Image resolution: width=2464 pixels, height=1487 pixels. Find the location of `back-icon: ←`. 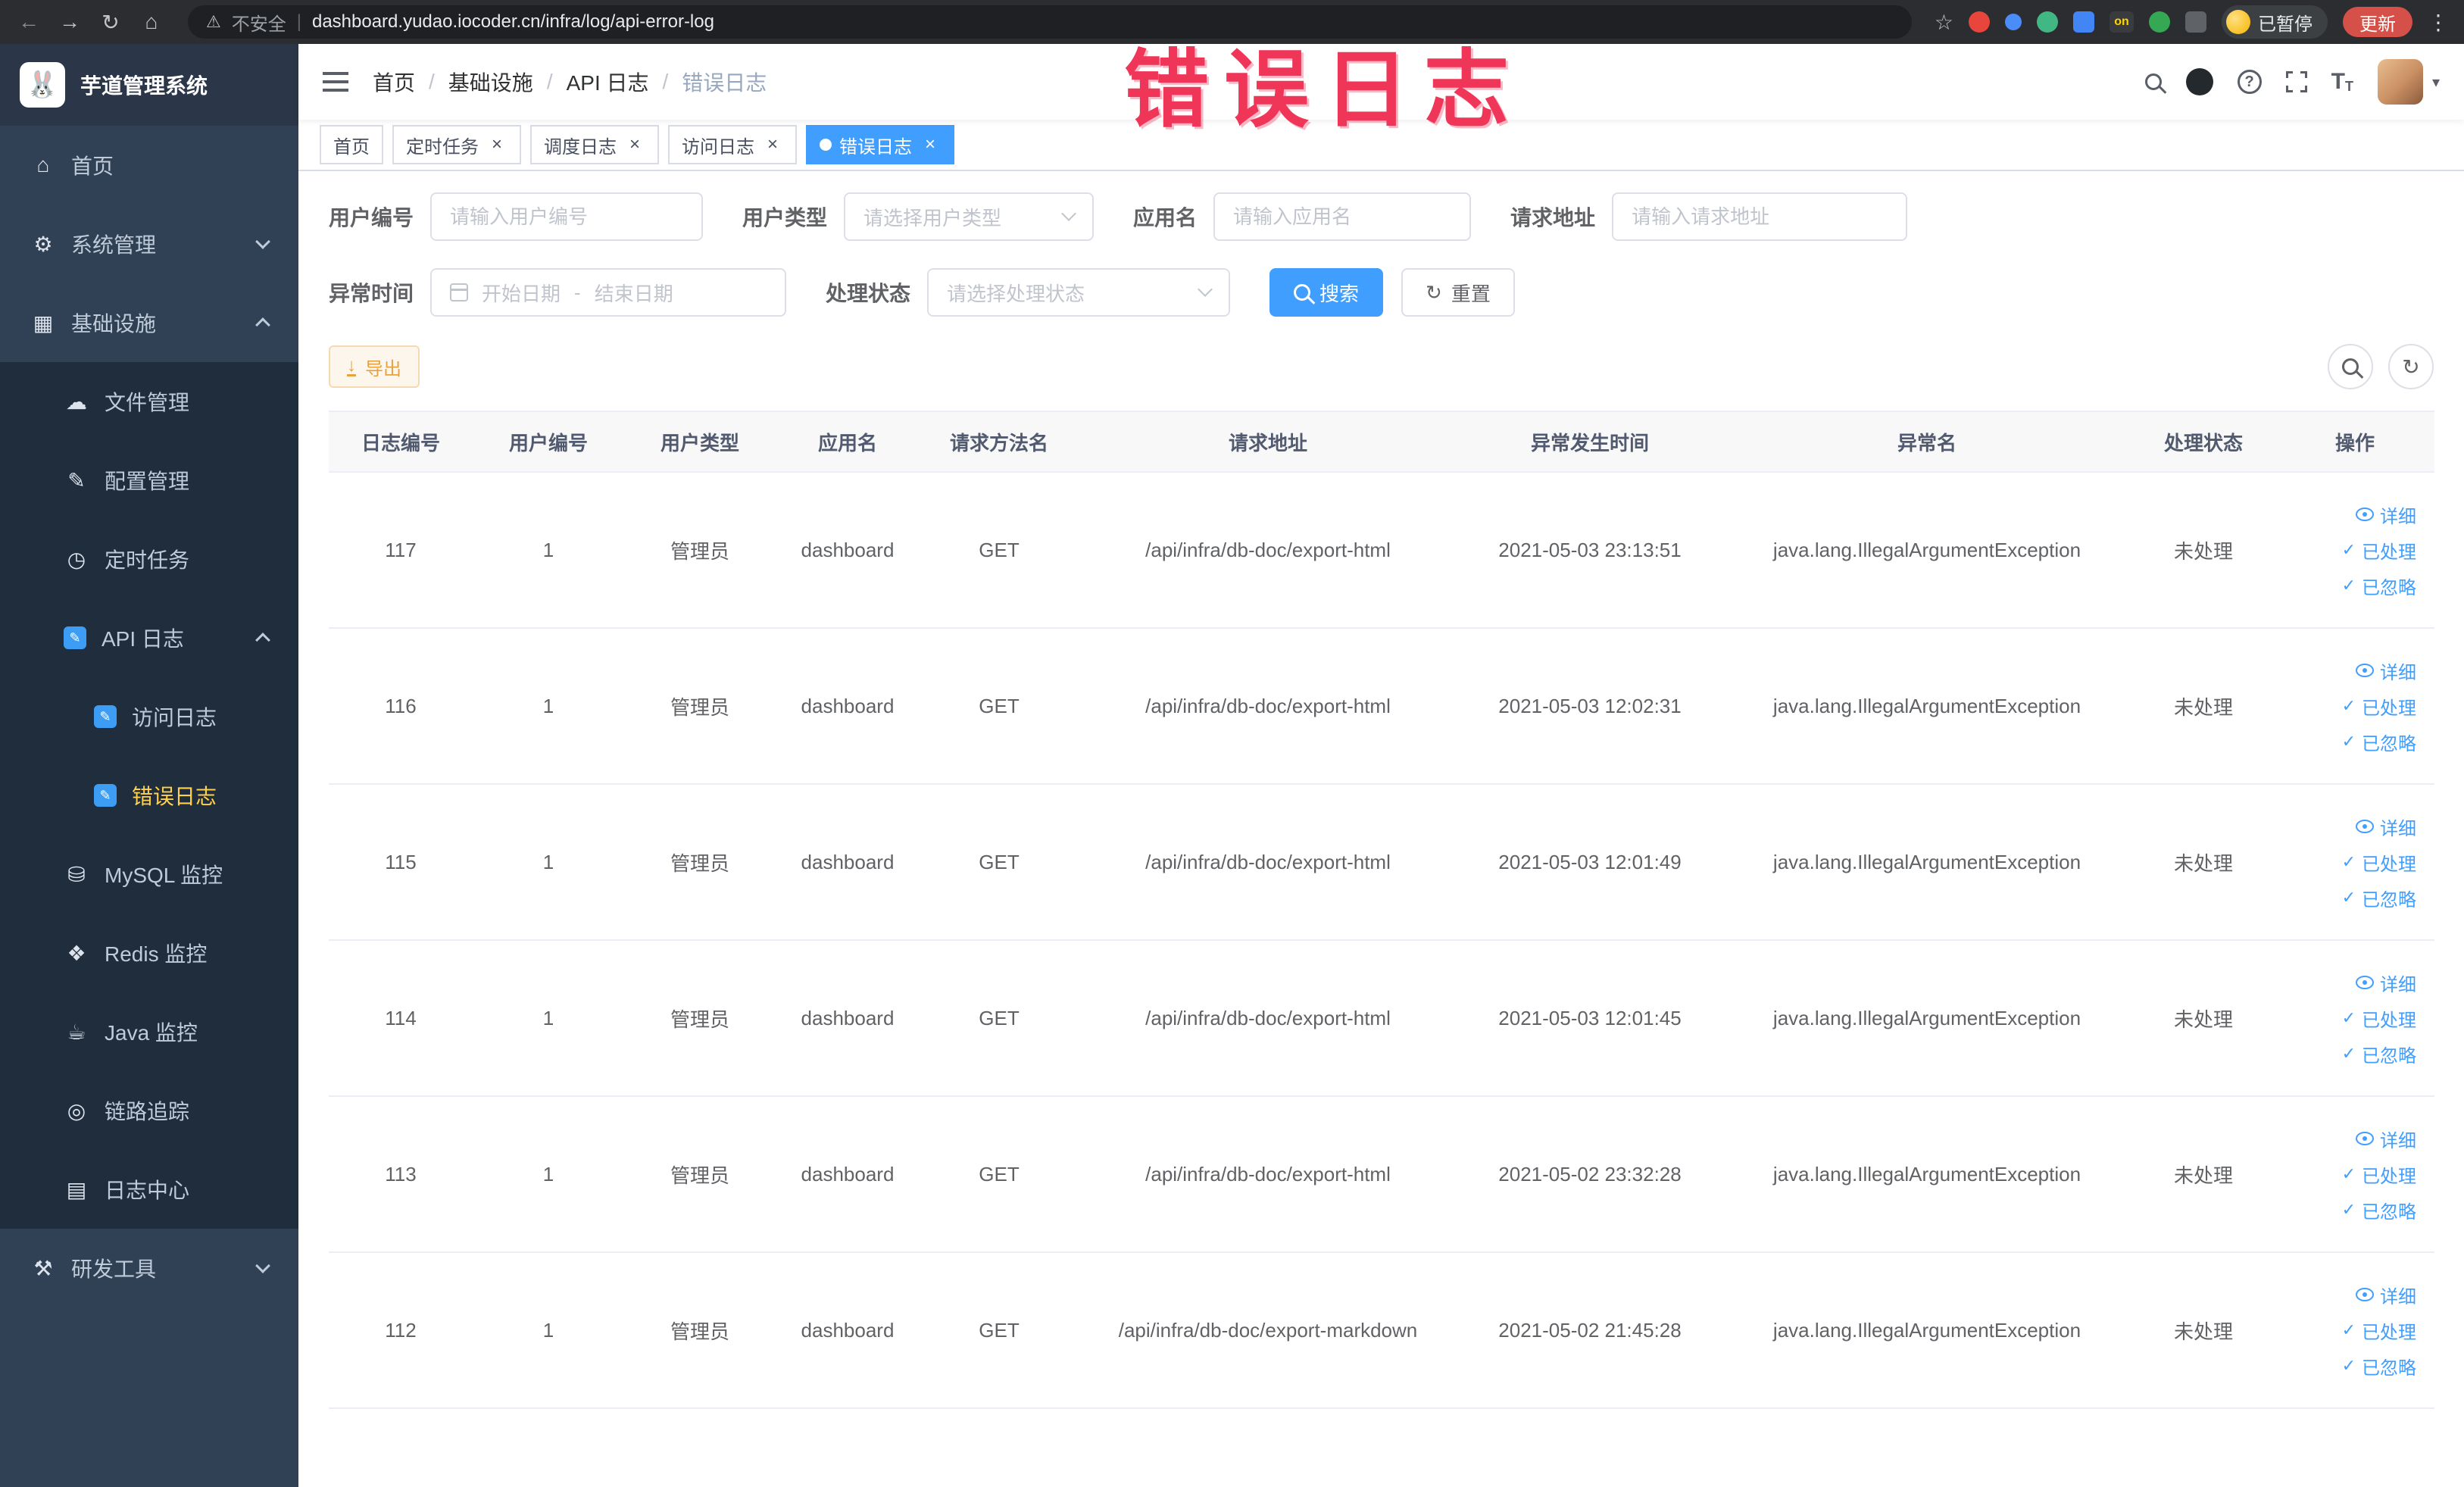

back-icon: ← is located at coordinates (28, 22).